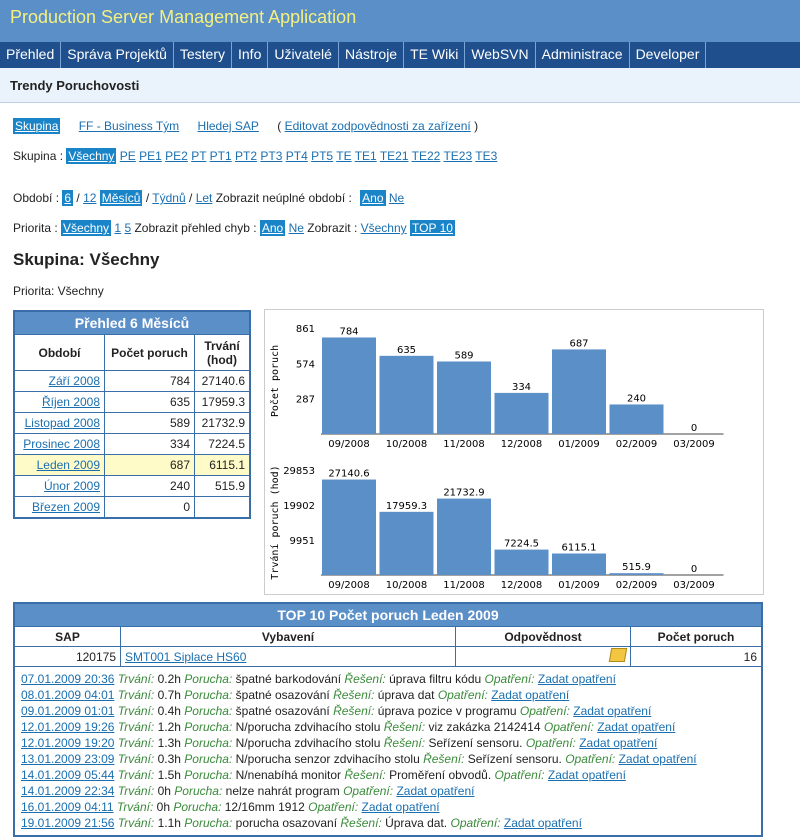  Describe the element at coordinates (68, 465) in the screenshot. I see `period-link: Leden 2009` at that location.